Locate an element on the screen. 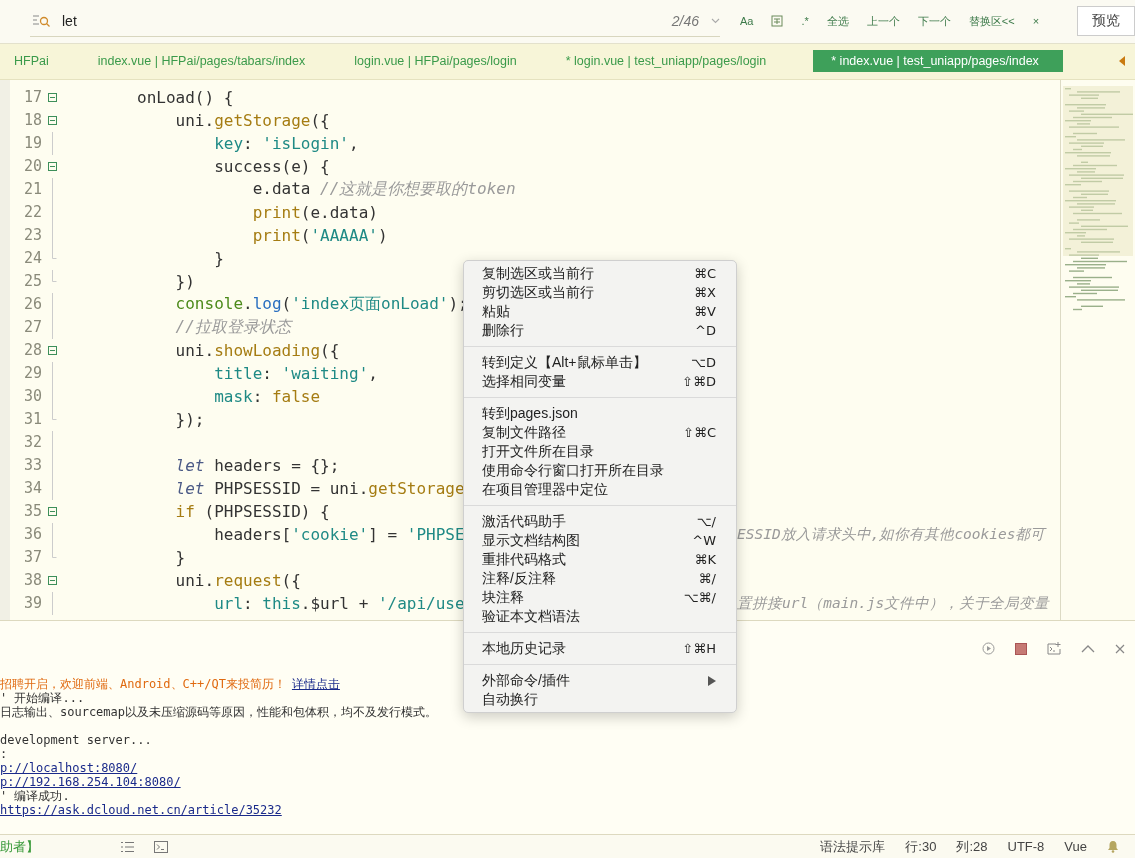  status-item: Vue is located at coordinates (1075, 847).